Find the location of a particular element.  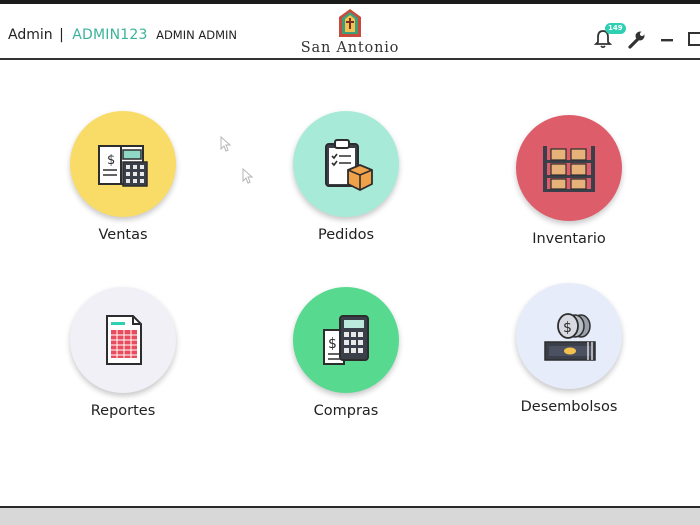

warehouse-shelf-icon is located at coordinates (569, 169).